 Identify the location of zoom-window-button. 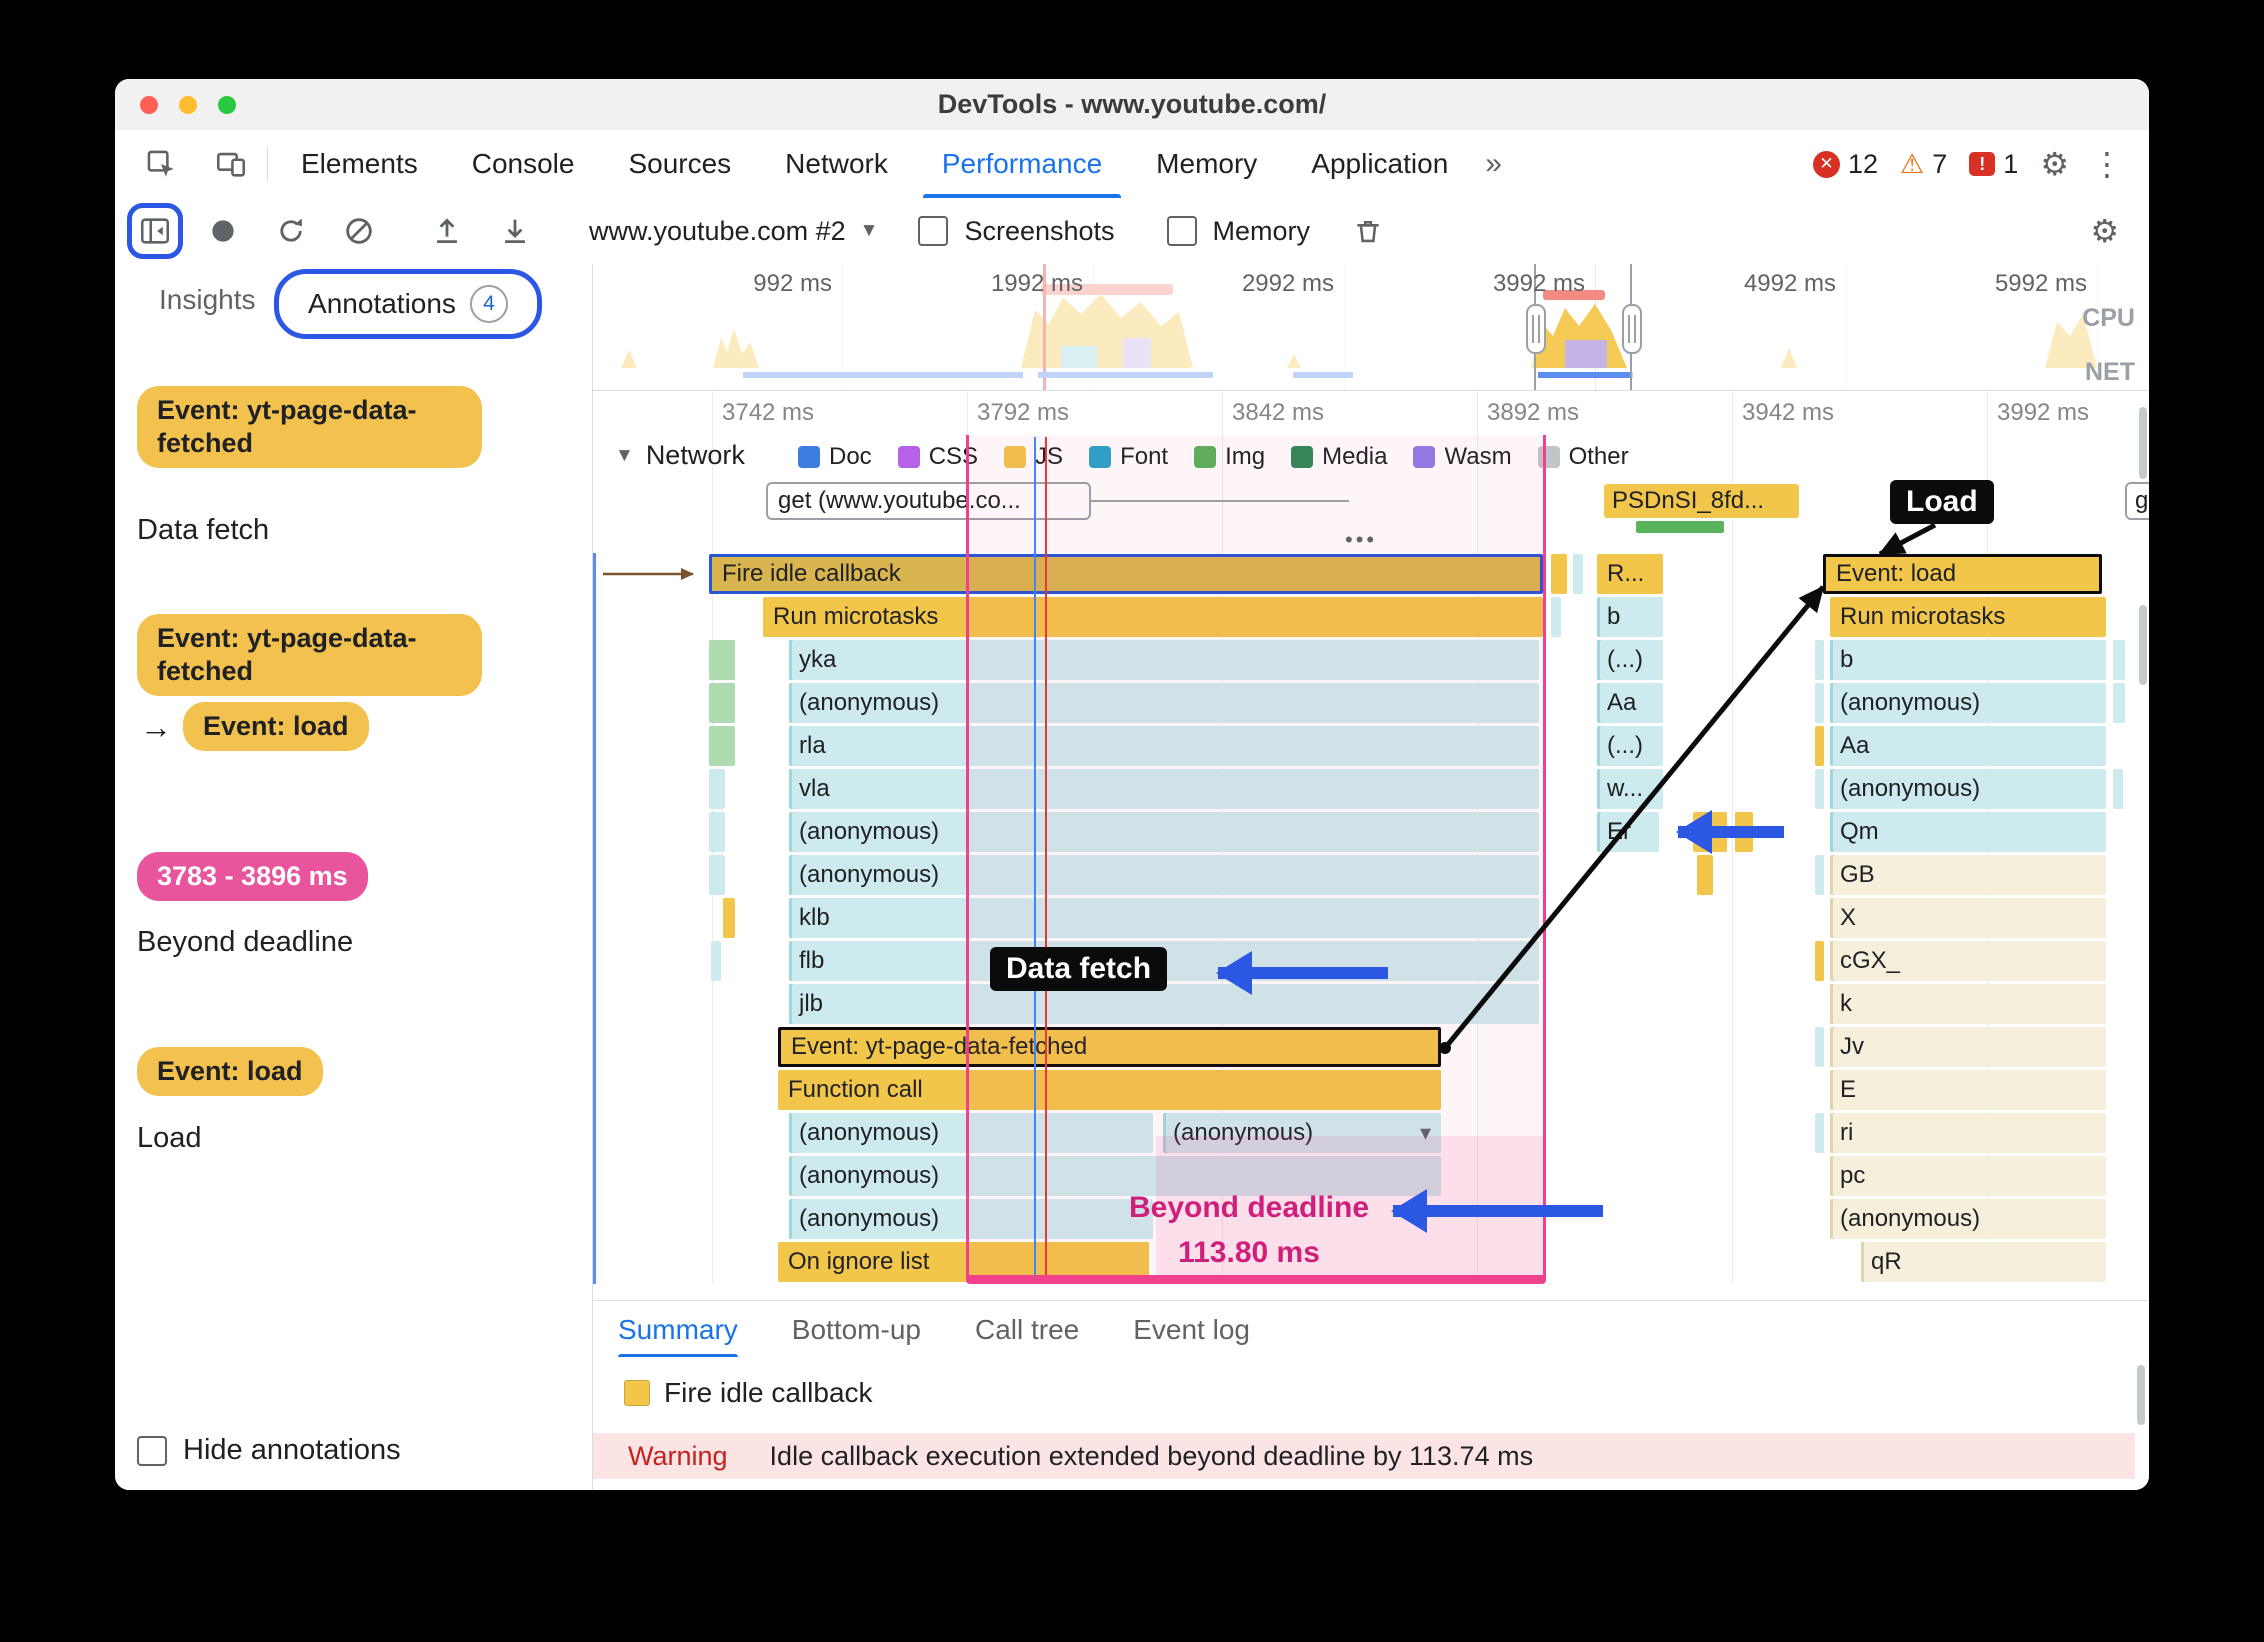
(227, 105).